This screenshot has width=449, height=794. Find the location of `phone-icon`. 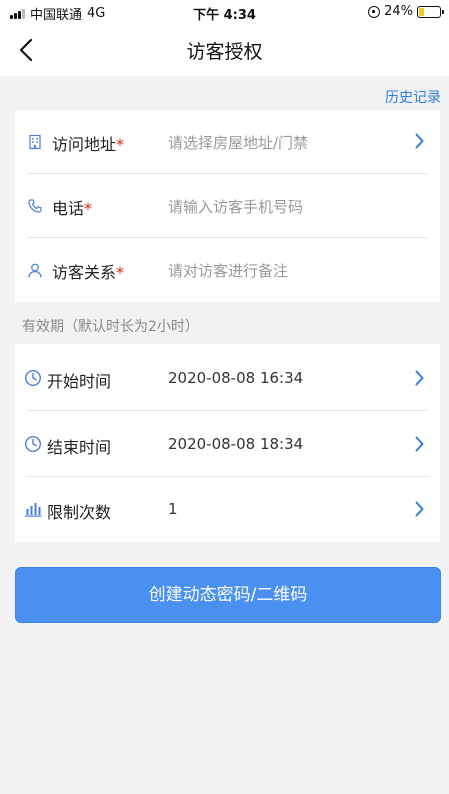

phone-icon is located at coordinates (35, 206).